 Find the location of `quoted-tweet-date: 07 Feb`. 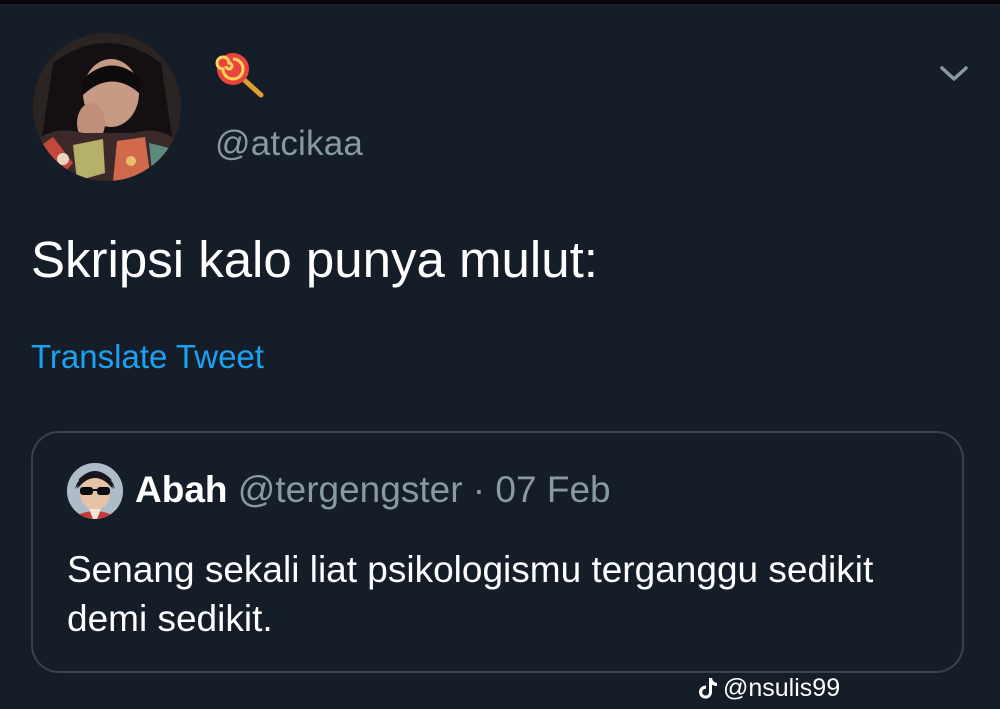

quoted-tweet-date: 07 Feb is located at coordinates (552, 489).